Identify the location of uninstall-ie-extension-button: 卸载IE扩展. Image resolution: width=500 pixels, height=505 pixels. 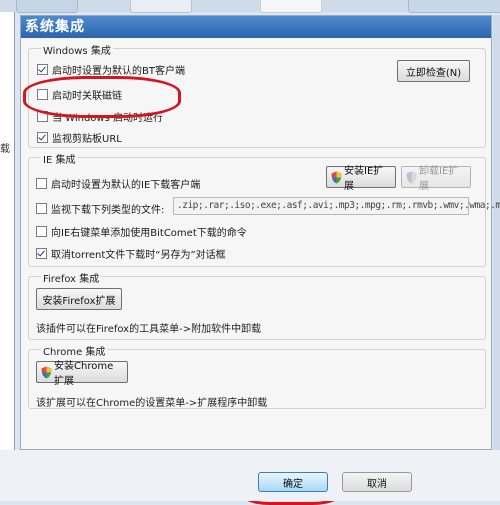
(436, 179).